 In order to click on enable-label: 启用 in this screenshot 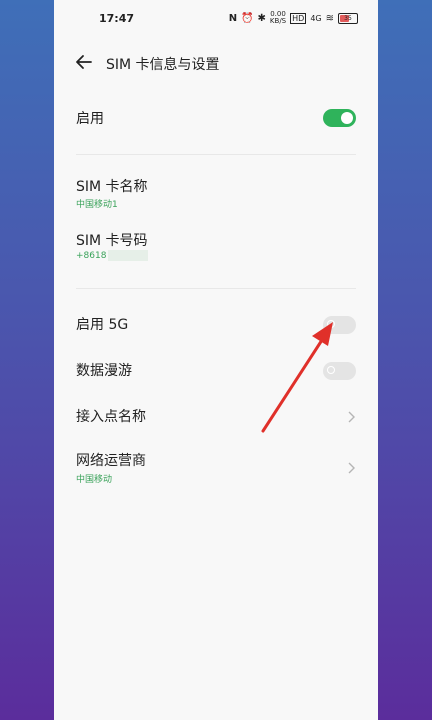, I will do `click(90, 119)`.